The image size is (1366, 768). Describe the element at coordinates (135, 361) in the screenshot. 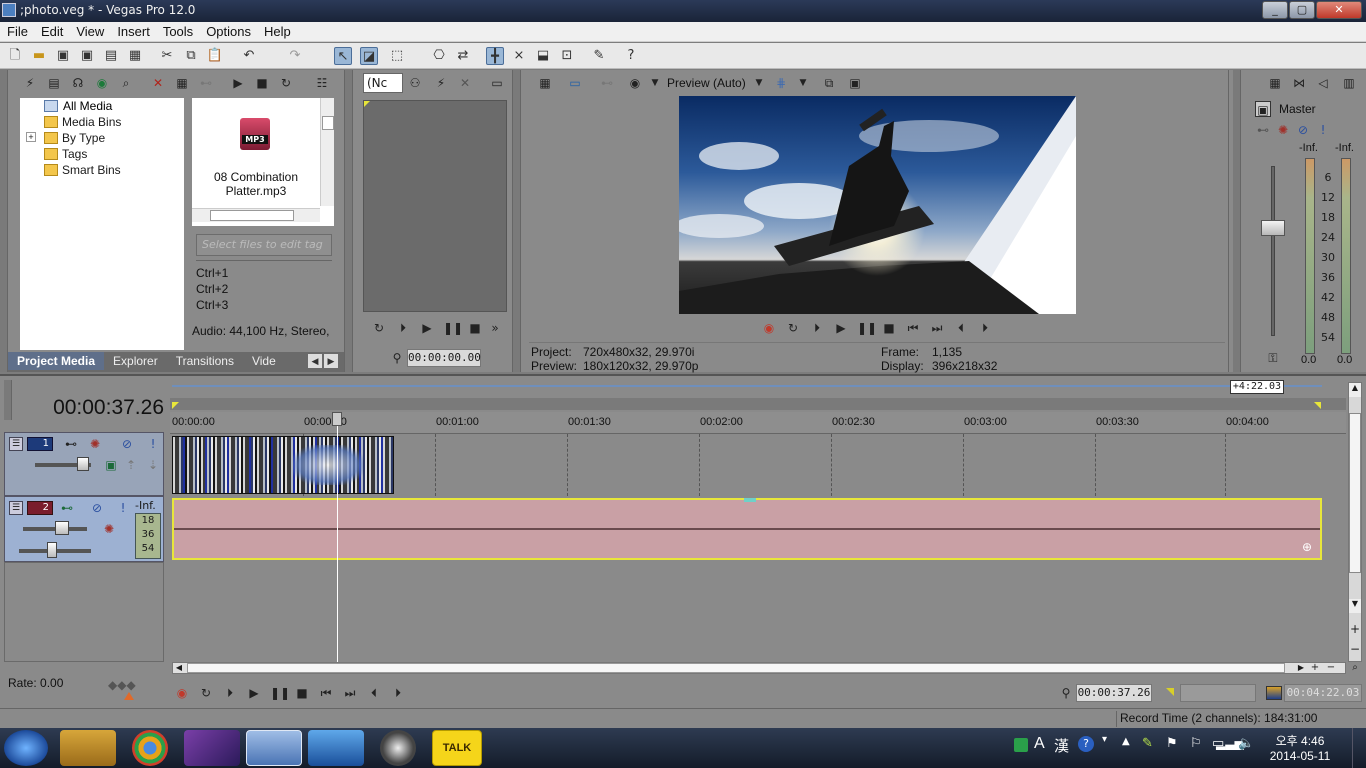

I see `tab-explorer: Explorer` at that location.